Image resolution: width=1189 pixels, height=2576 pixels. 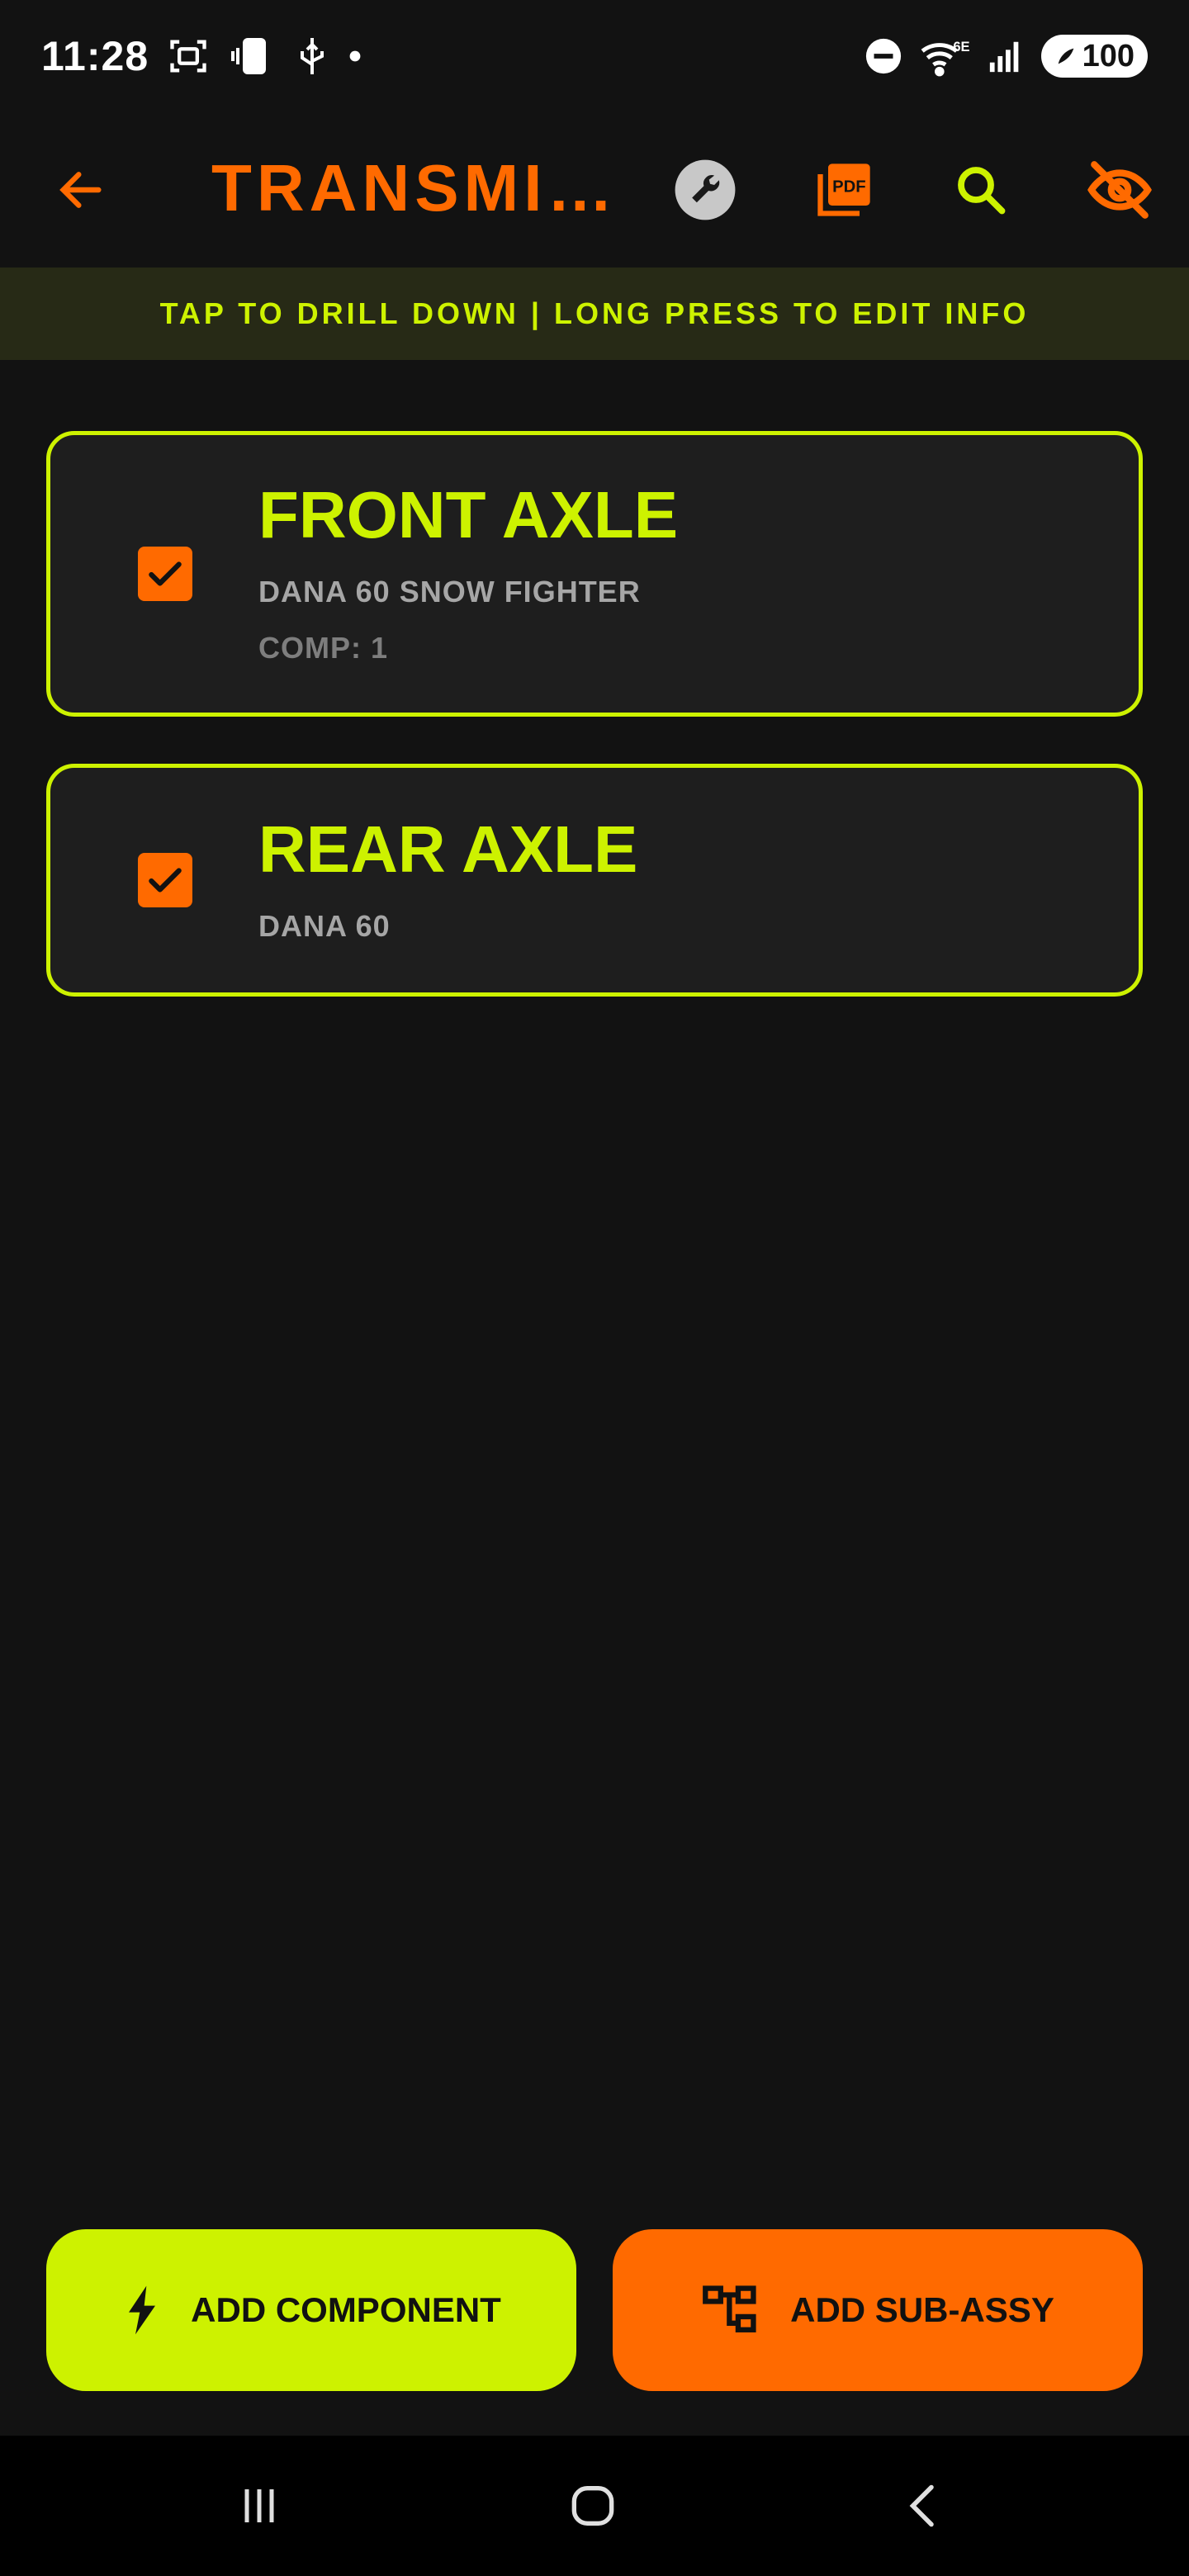 I want to click on signal-icon, so click(x=1003, y=57).